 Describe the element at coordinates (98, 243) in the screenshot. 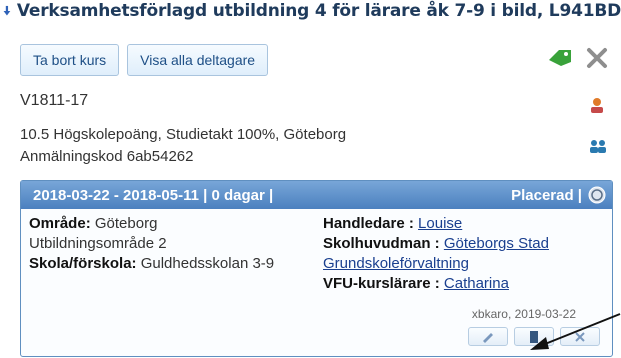

I see `education-area: Utbildningsområde 2` at that location.